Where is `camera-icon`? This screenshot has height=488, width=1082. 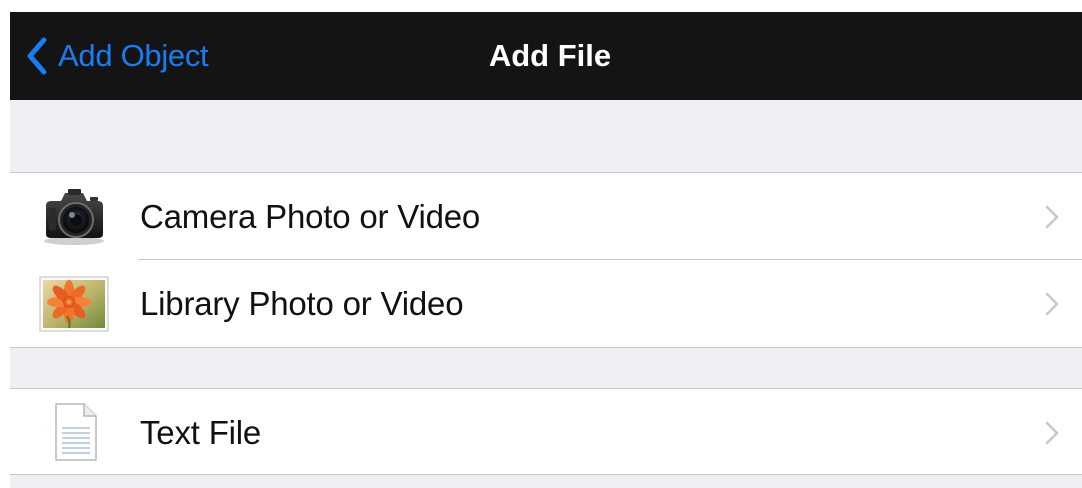 camera-icon is located at coordinates (74, 217).